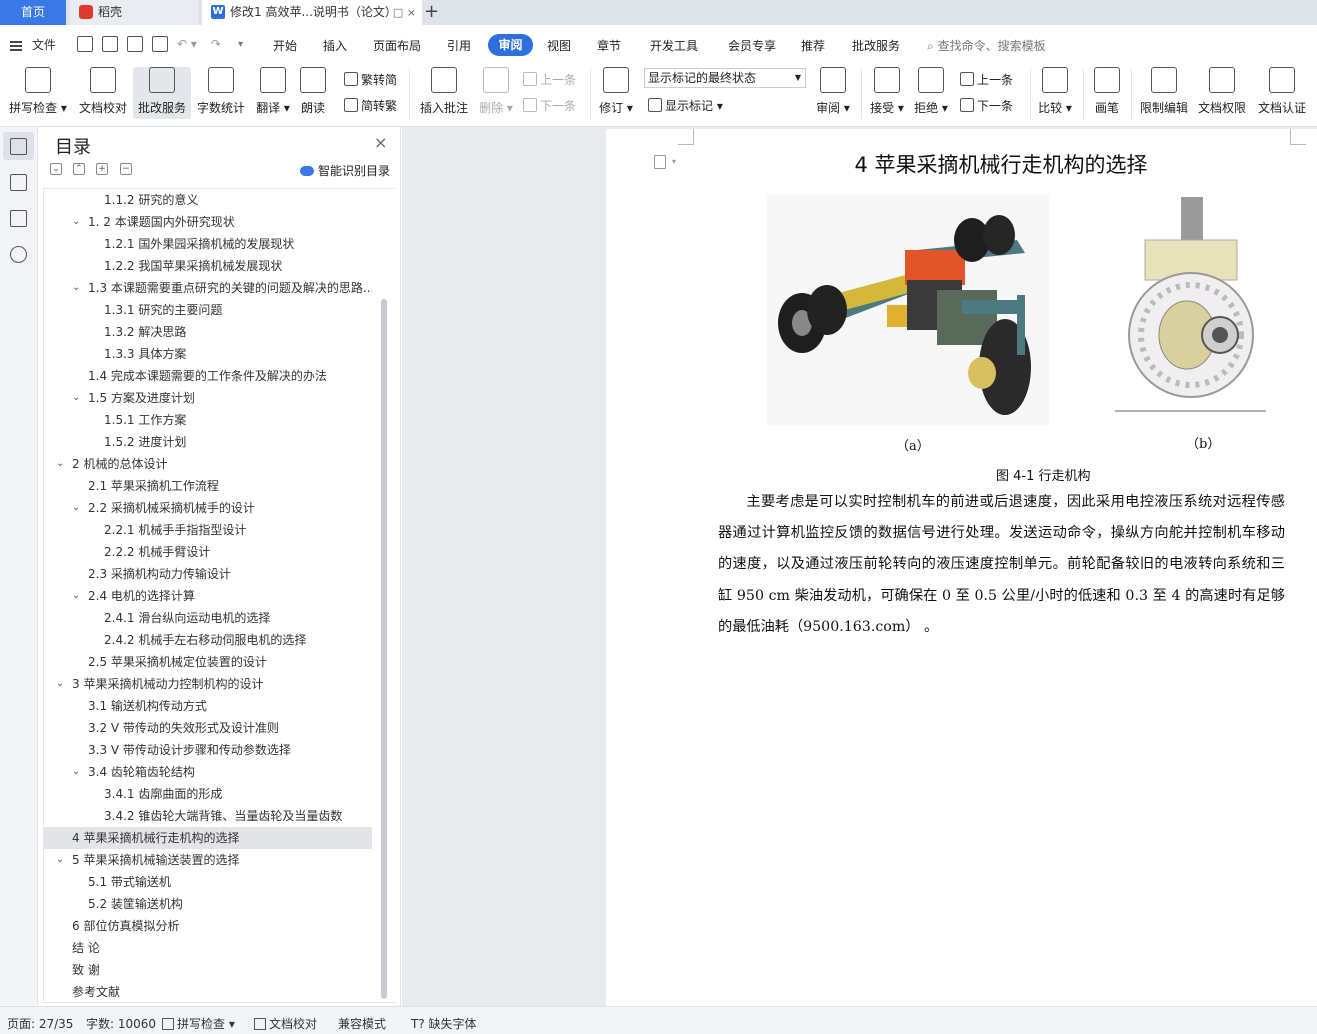 This screenshot has height=1034, width=1317. What do you see at coordinates (208, 376) in the screenshot?
I see `toc-item: 1.4 完成本课题需要的工作条件及解决的办法` at bounding box center [208, 376].